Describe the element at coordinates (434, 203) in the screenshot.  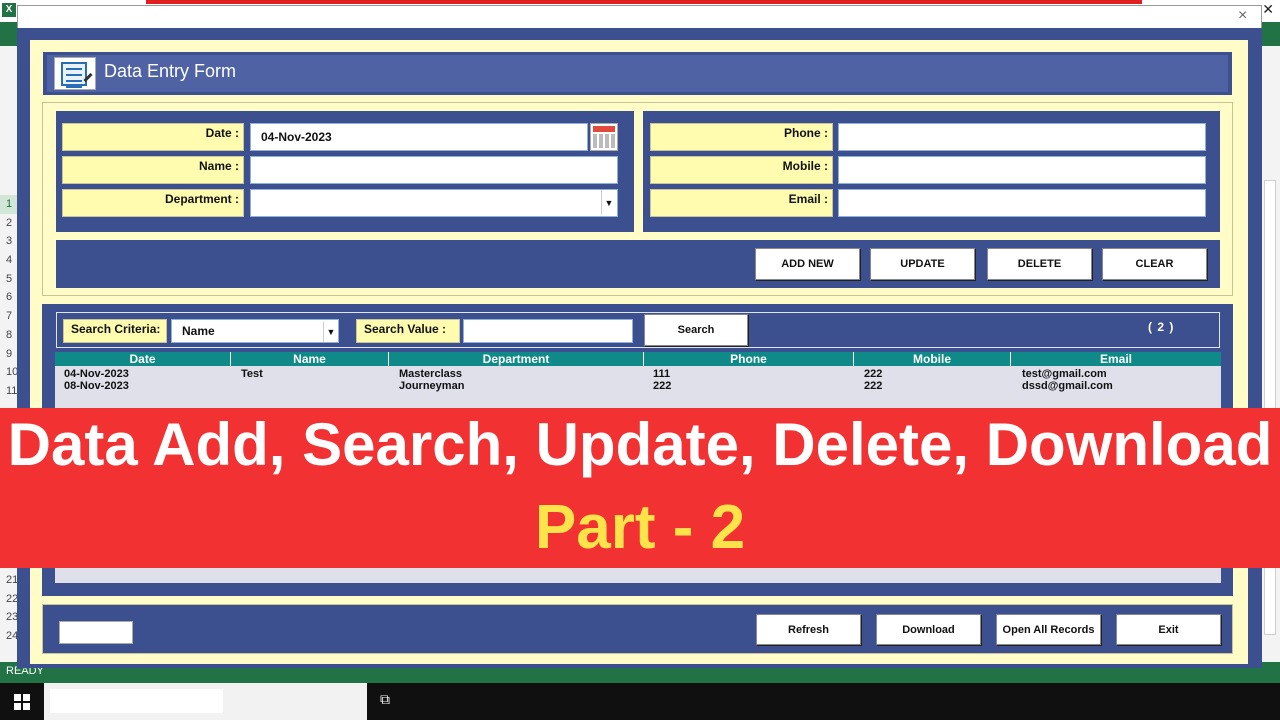
I see `department-dropdown` at that location.